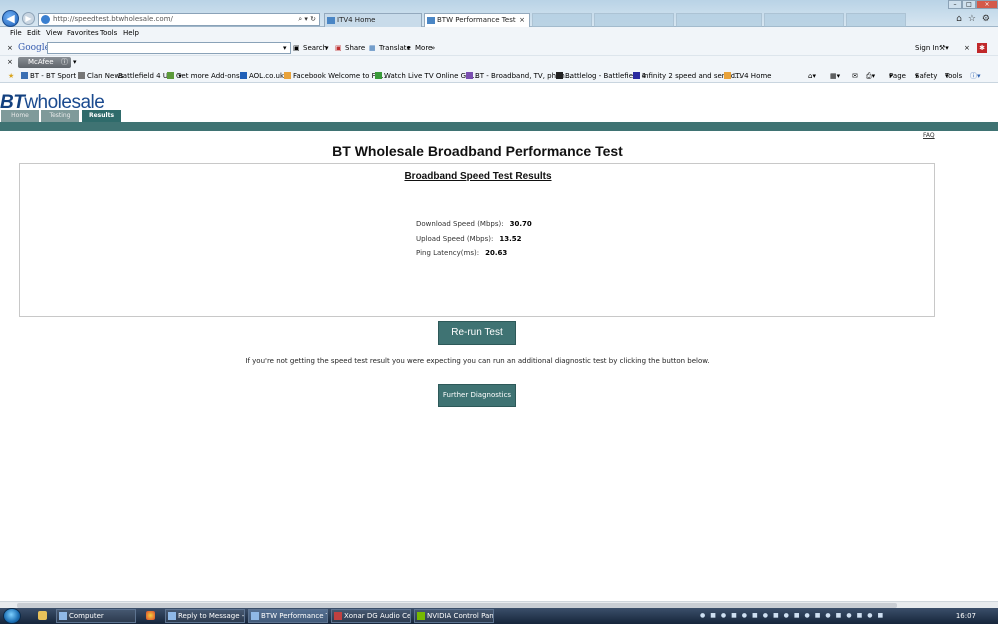  I want to click on ping-latency-label: Ping Latency(ms):, so click(448, 253).